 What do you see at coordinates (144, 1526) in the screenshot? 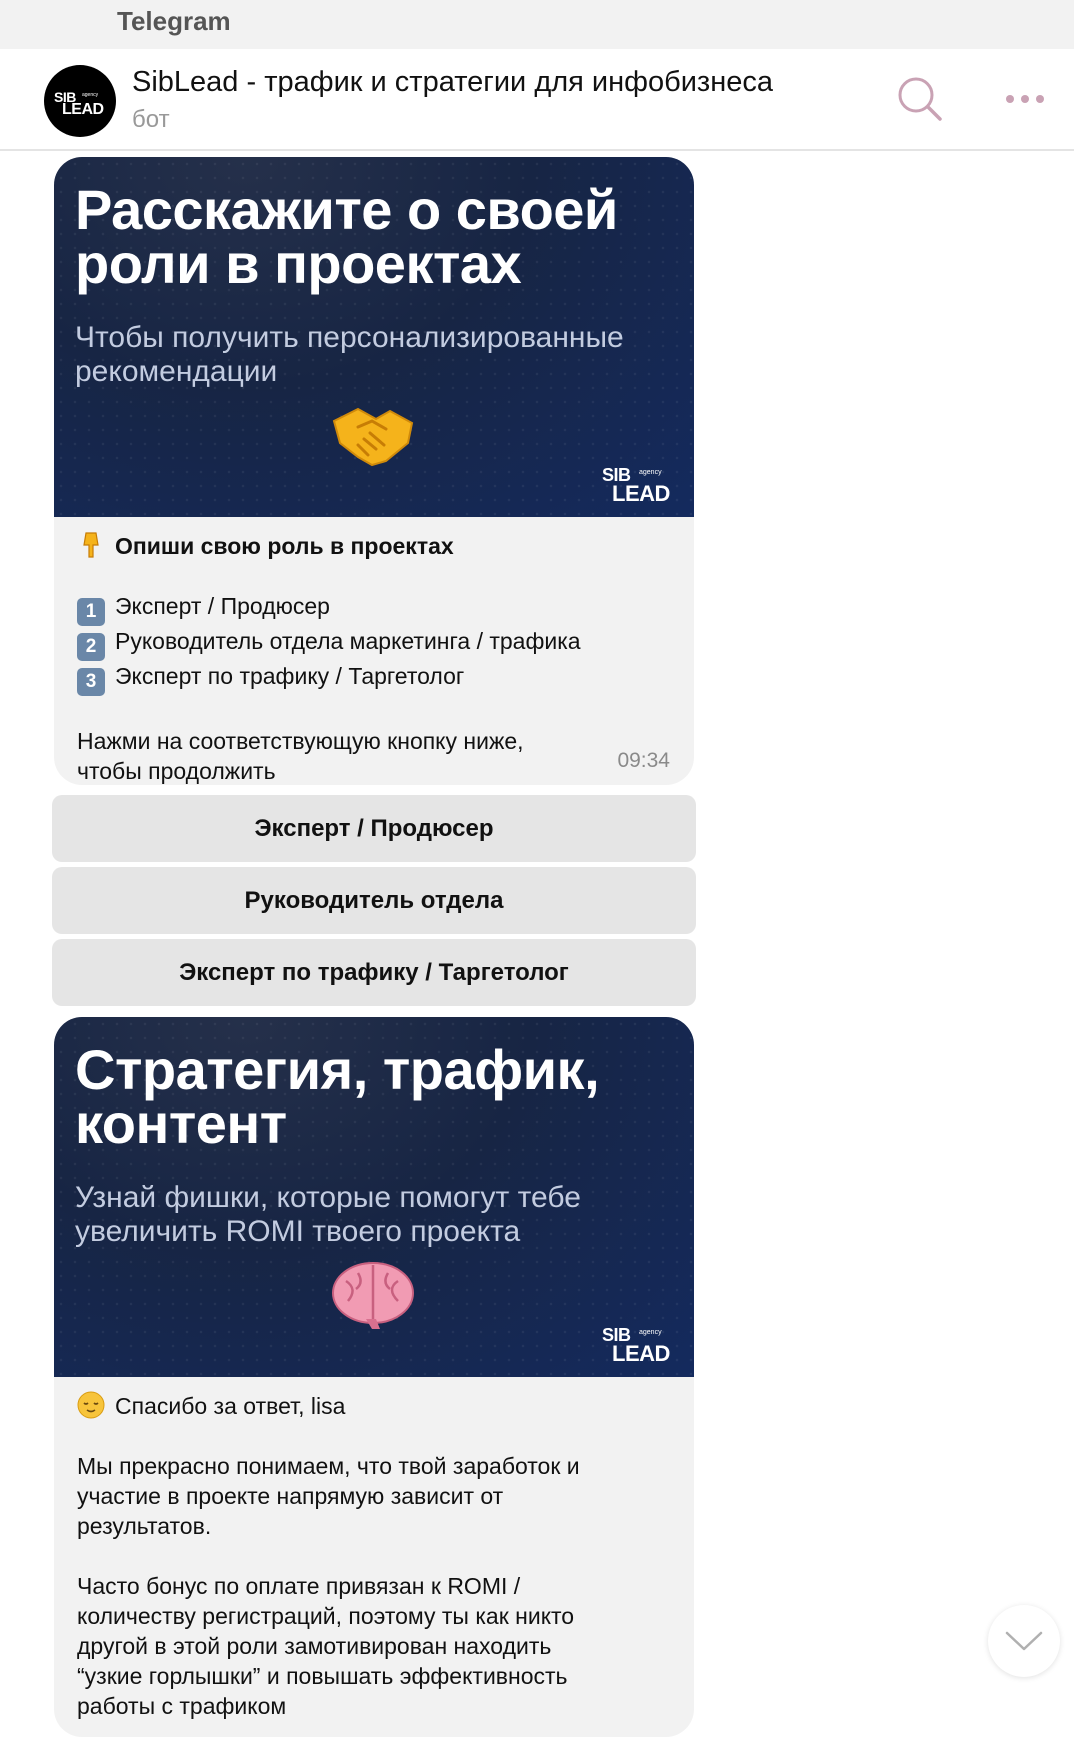
I see `paragraph-line: результатов.` at bounding box center [144, 1526].